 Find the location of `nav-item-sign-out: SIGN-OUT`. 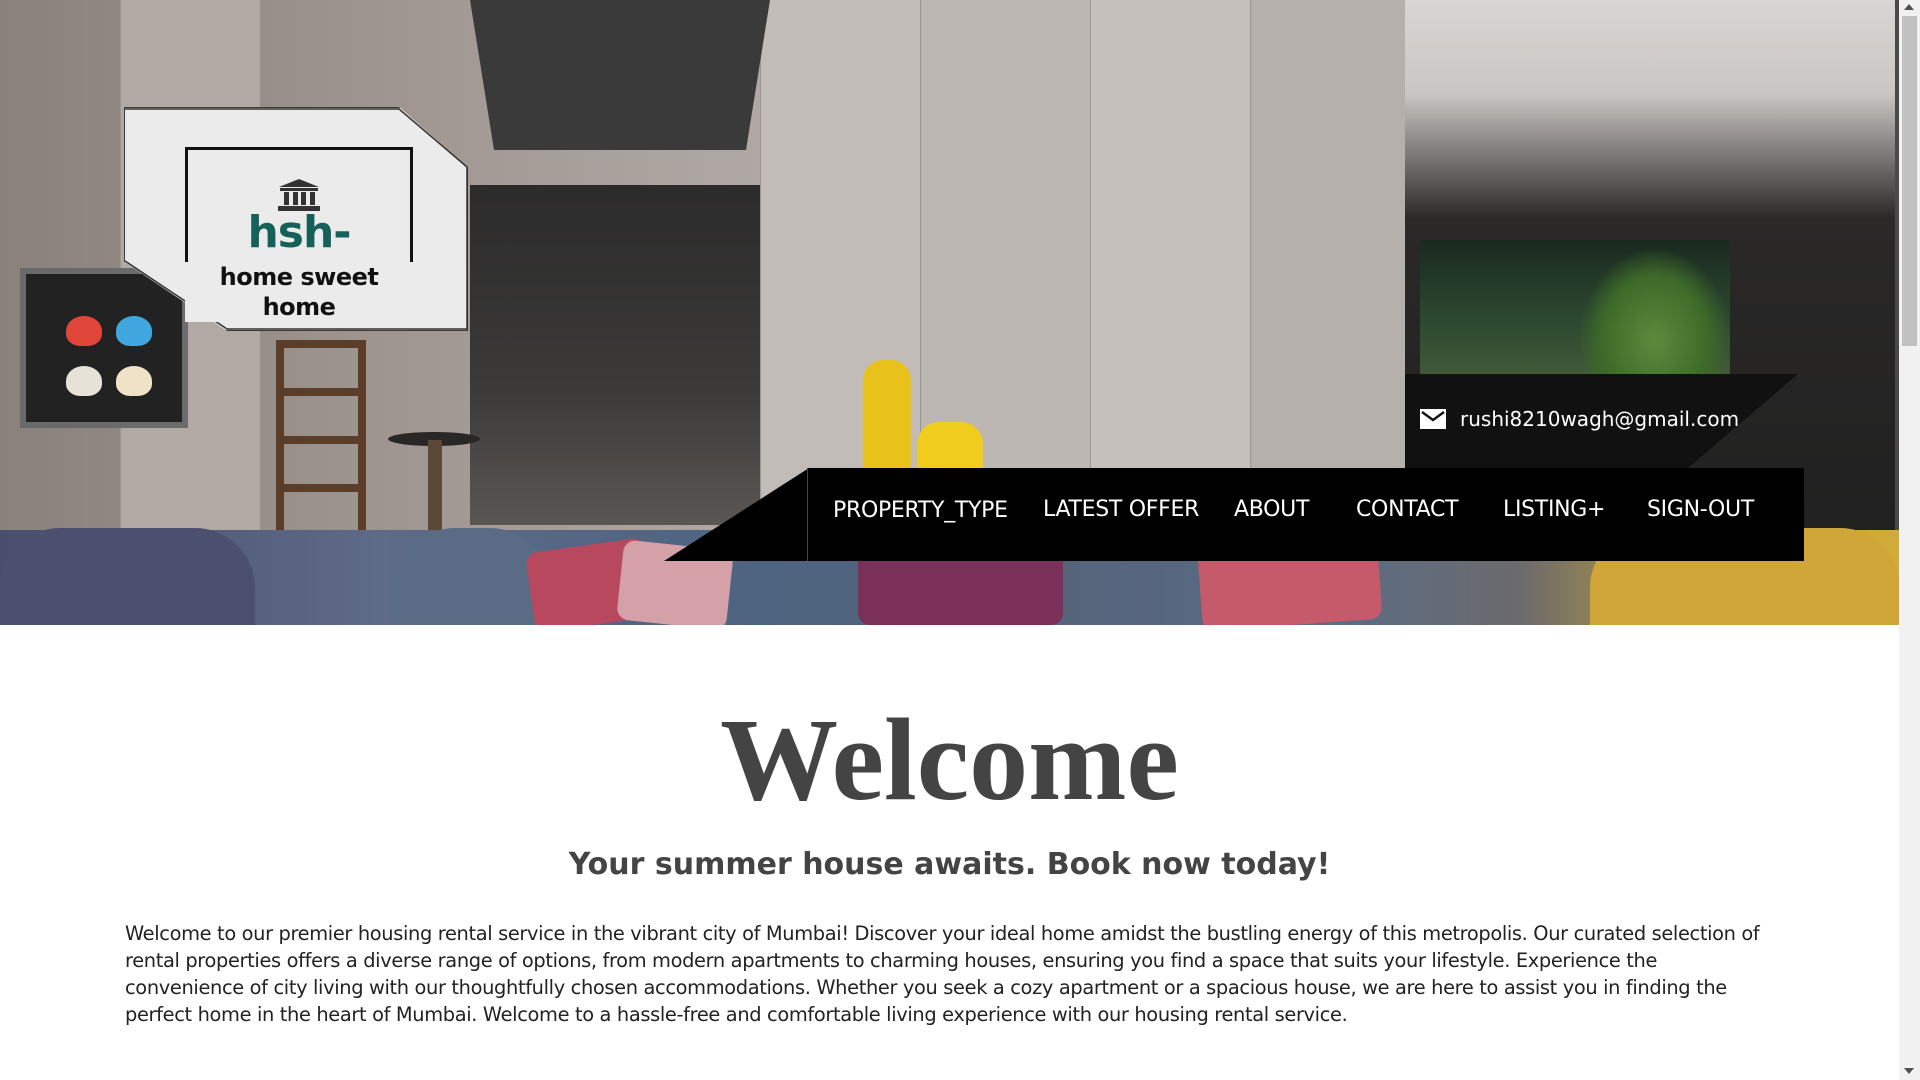

nav-item-sign-out: SIGN-OUT is located at coordinates (1700, 510).